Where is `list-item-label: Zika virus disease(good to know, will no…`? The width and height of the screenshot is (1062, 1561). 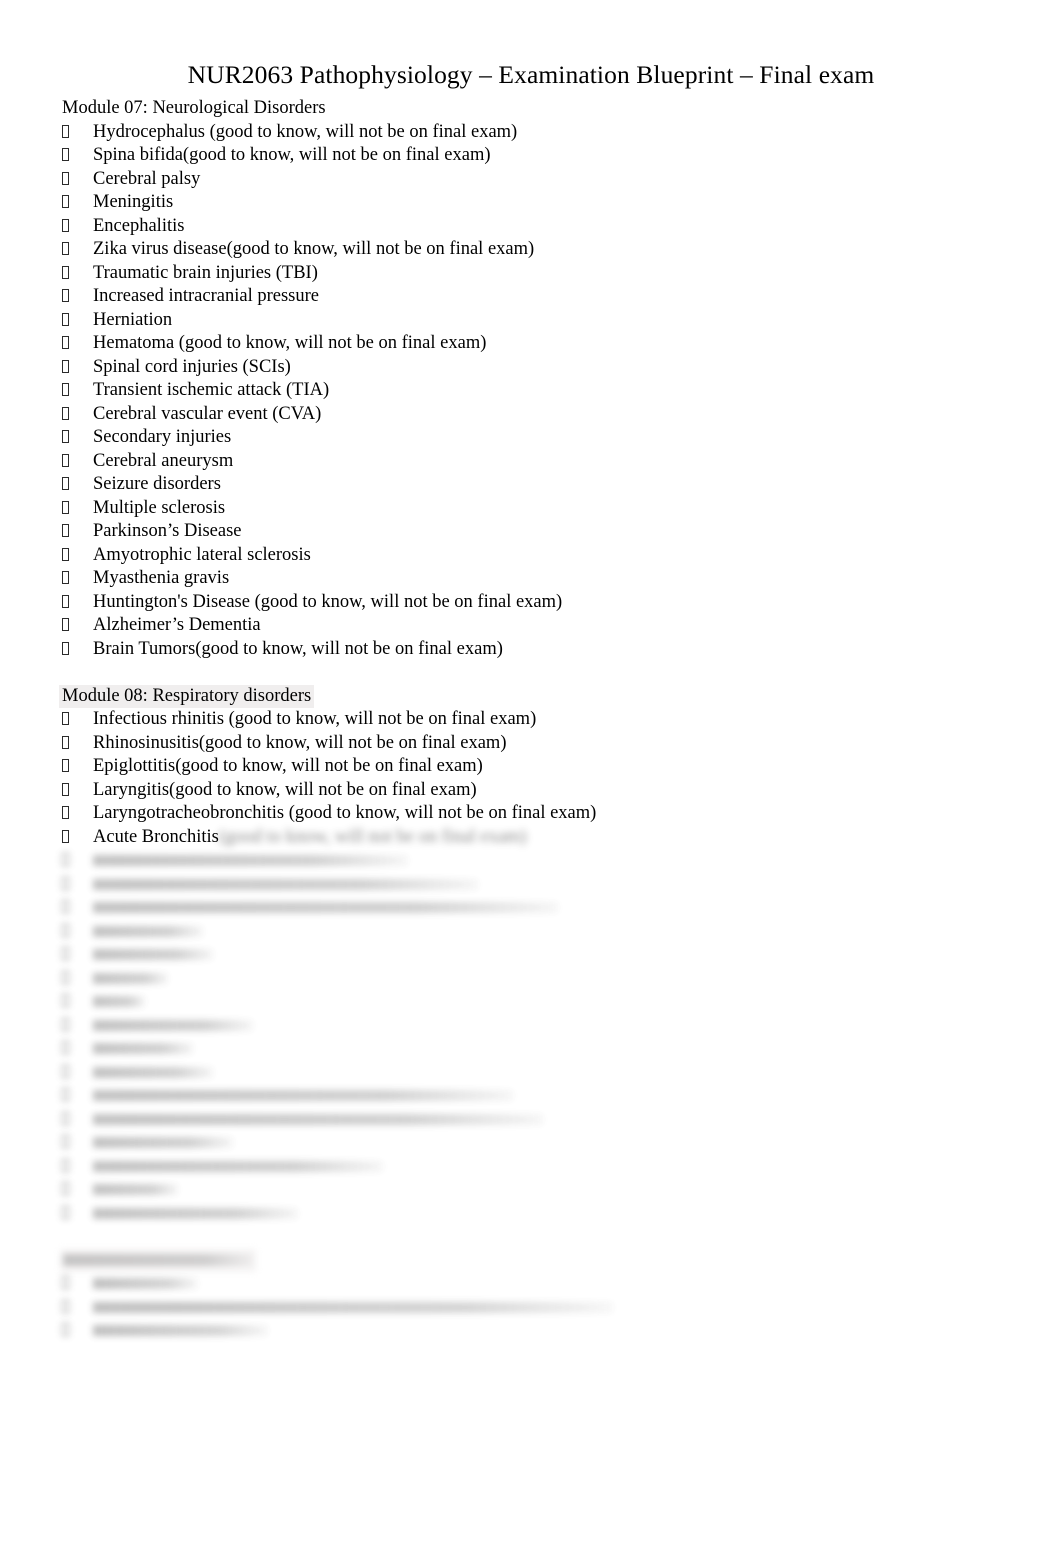 list-item-label: Zika virus disease(good to know, will no… is located at coordinates (314, 249).